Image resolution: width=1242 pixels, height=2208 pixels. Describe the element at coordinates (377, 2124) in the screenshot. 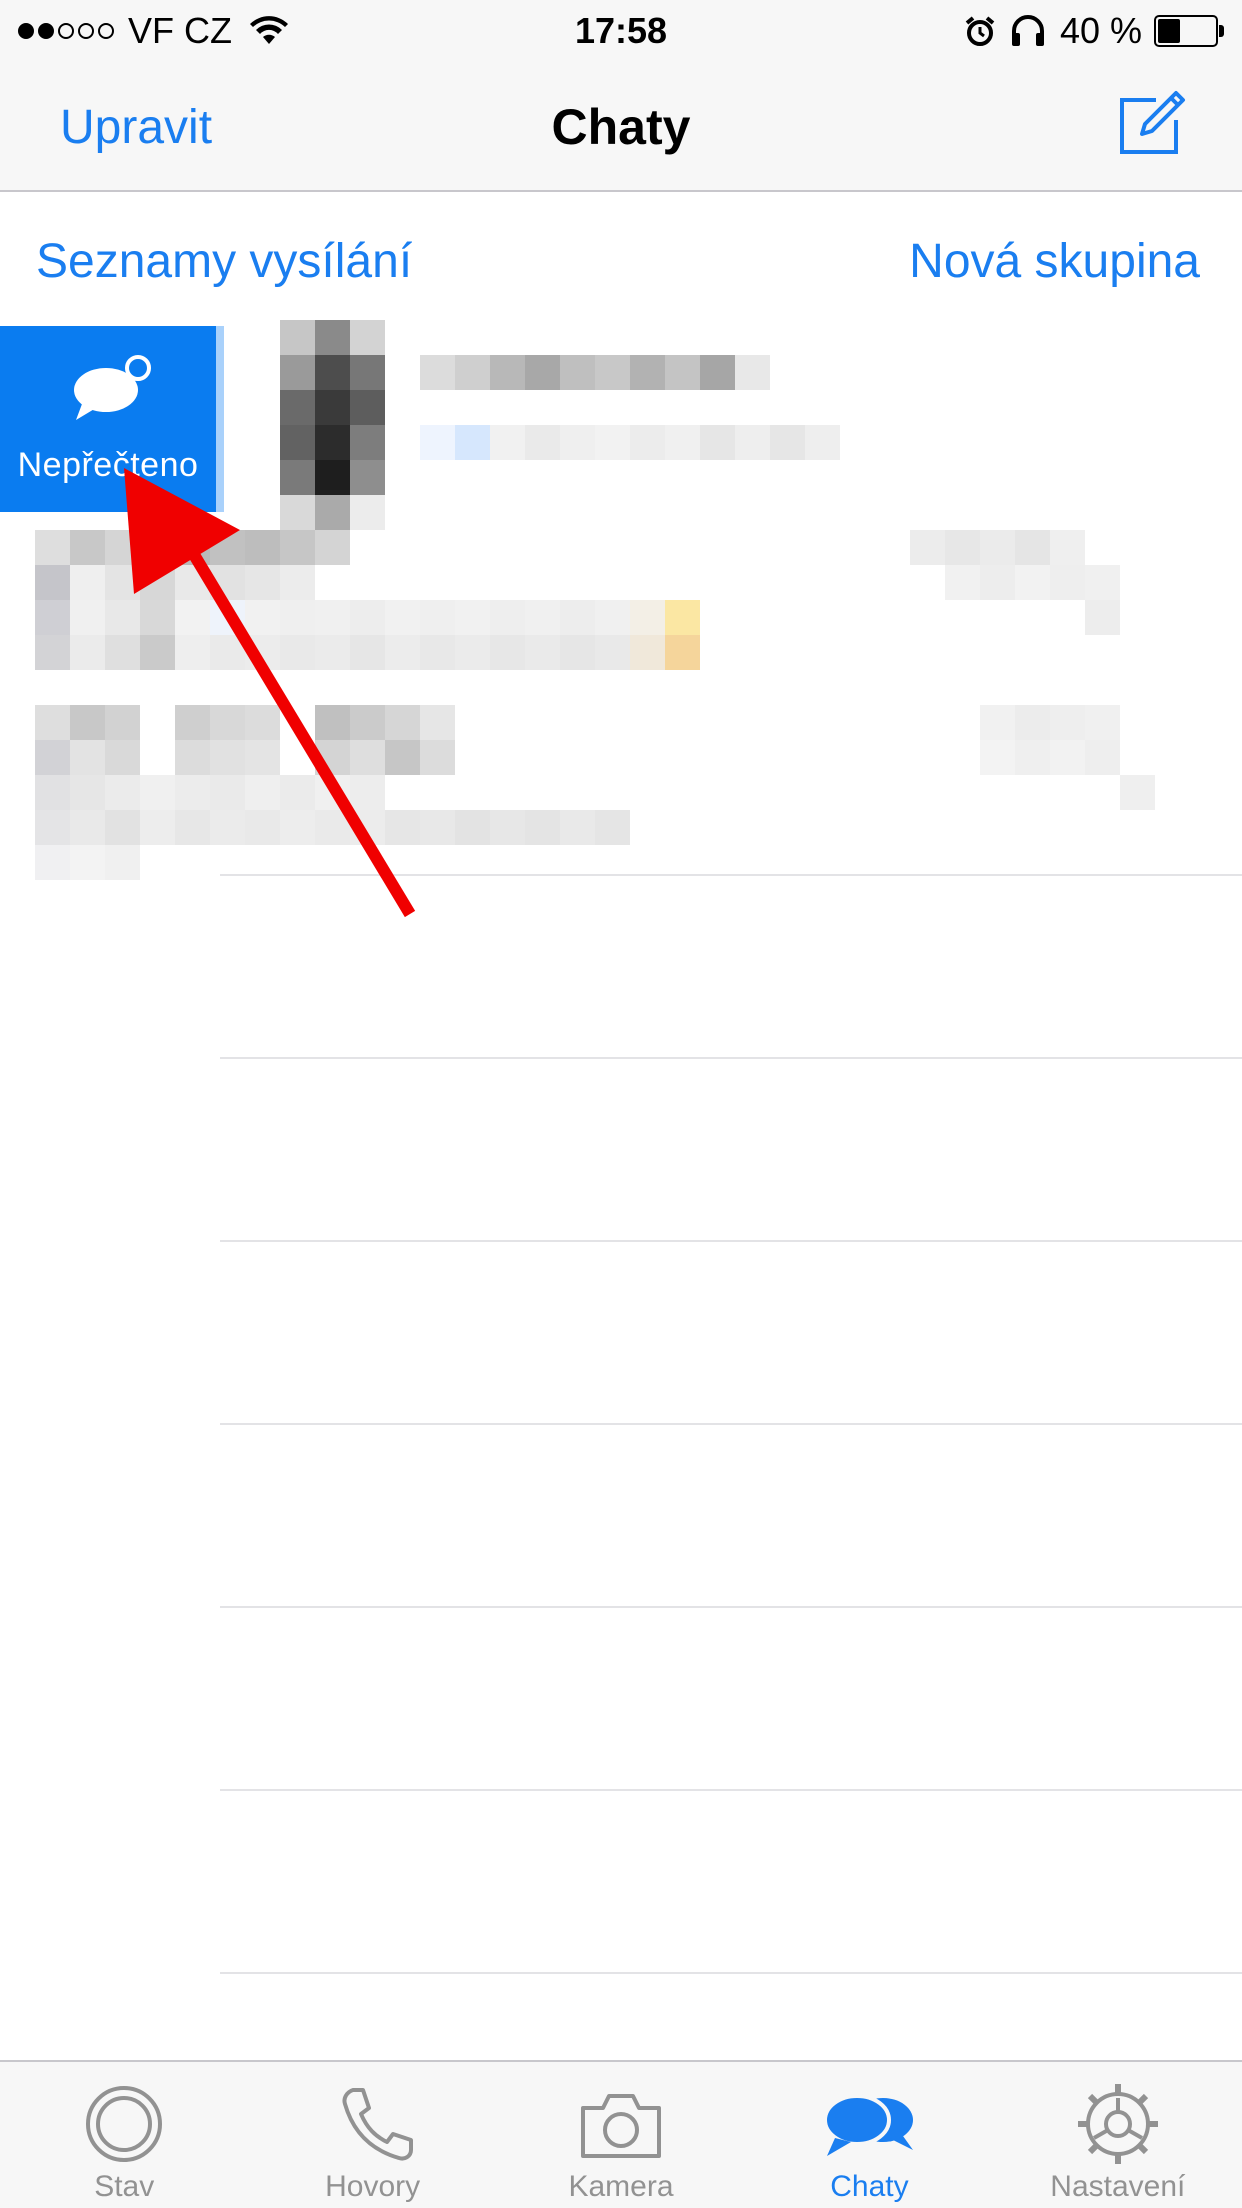

I see `phone-icon` at that location.